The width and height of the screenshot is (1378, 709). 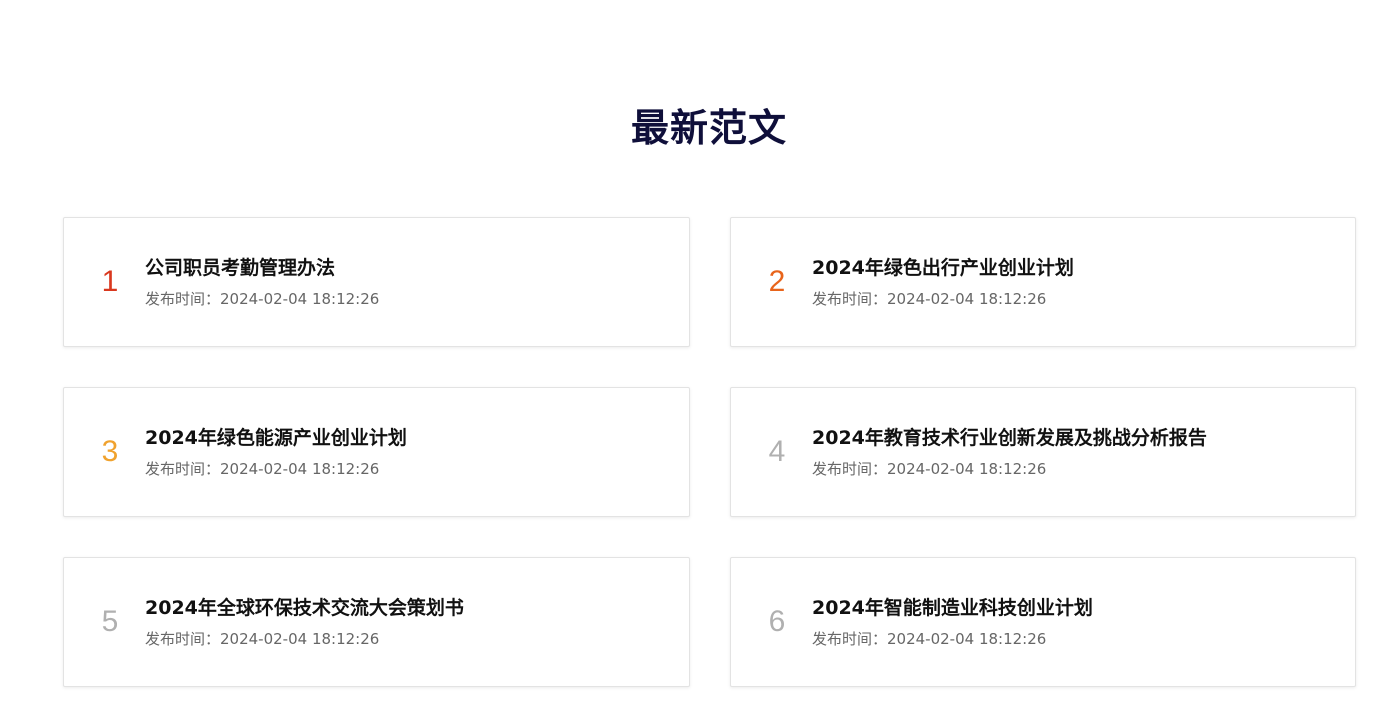 I want to click on article-rank: 1, so click(x=110, y=281).